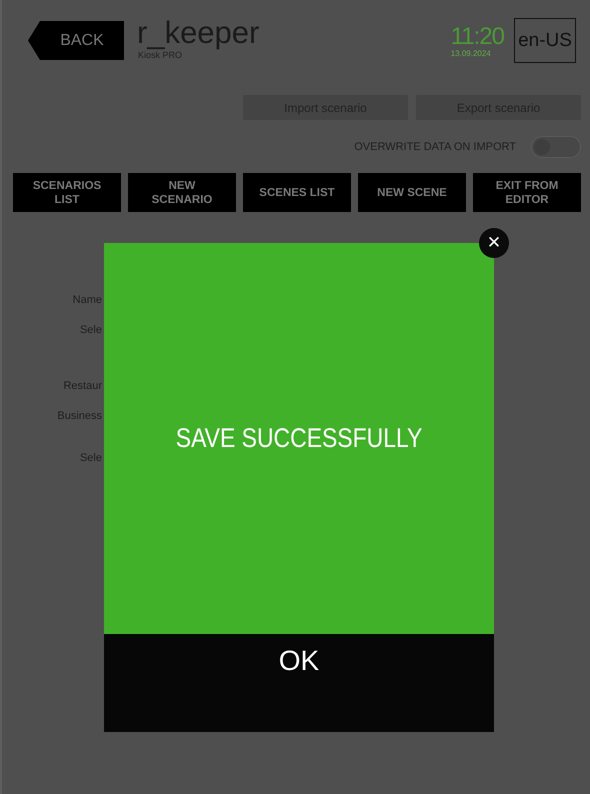 The image size is (590, 794). What do you see at coordinates (477, 37) in the screenshot?
I see `clock-time: 11:20` at bounding box center [477, 37].